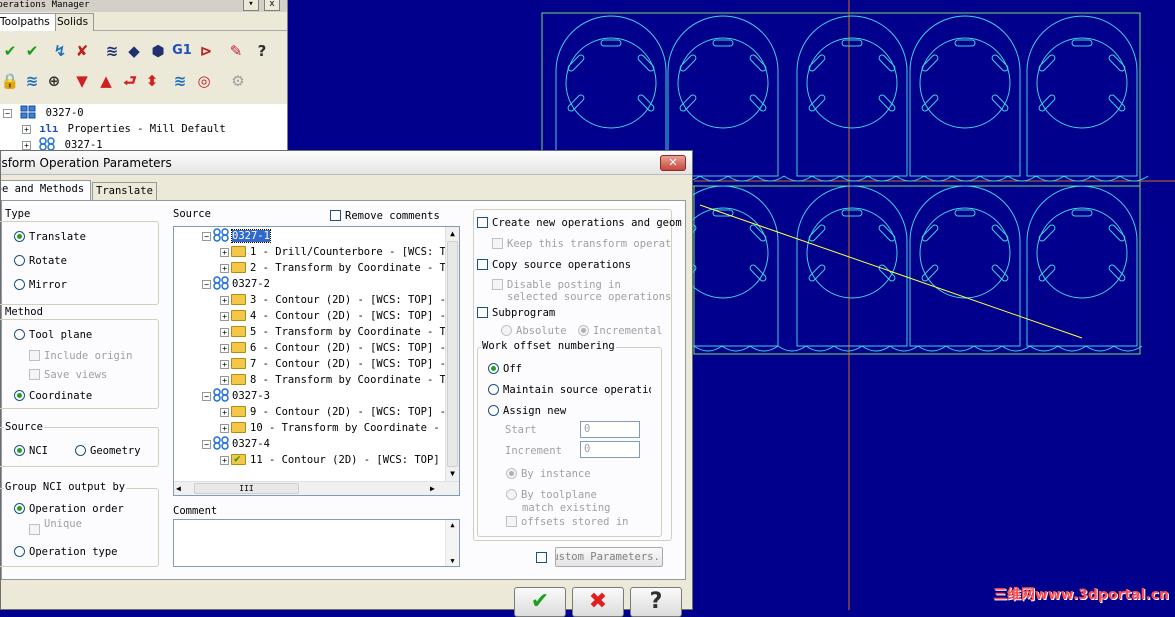 This screenshot has height=617, width=1175. What do you see at coordinates (28, 22) in the screenshot?
I see `tab-toolpaths: Toolpaths` at bounding box center [28, 22].